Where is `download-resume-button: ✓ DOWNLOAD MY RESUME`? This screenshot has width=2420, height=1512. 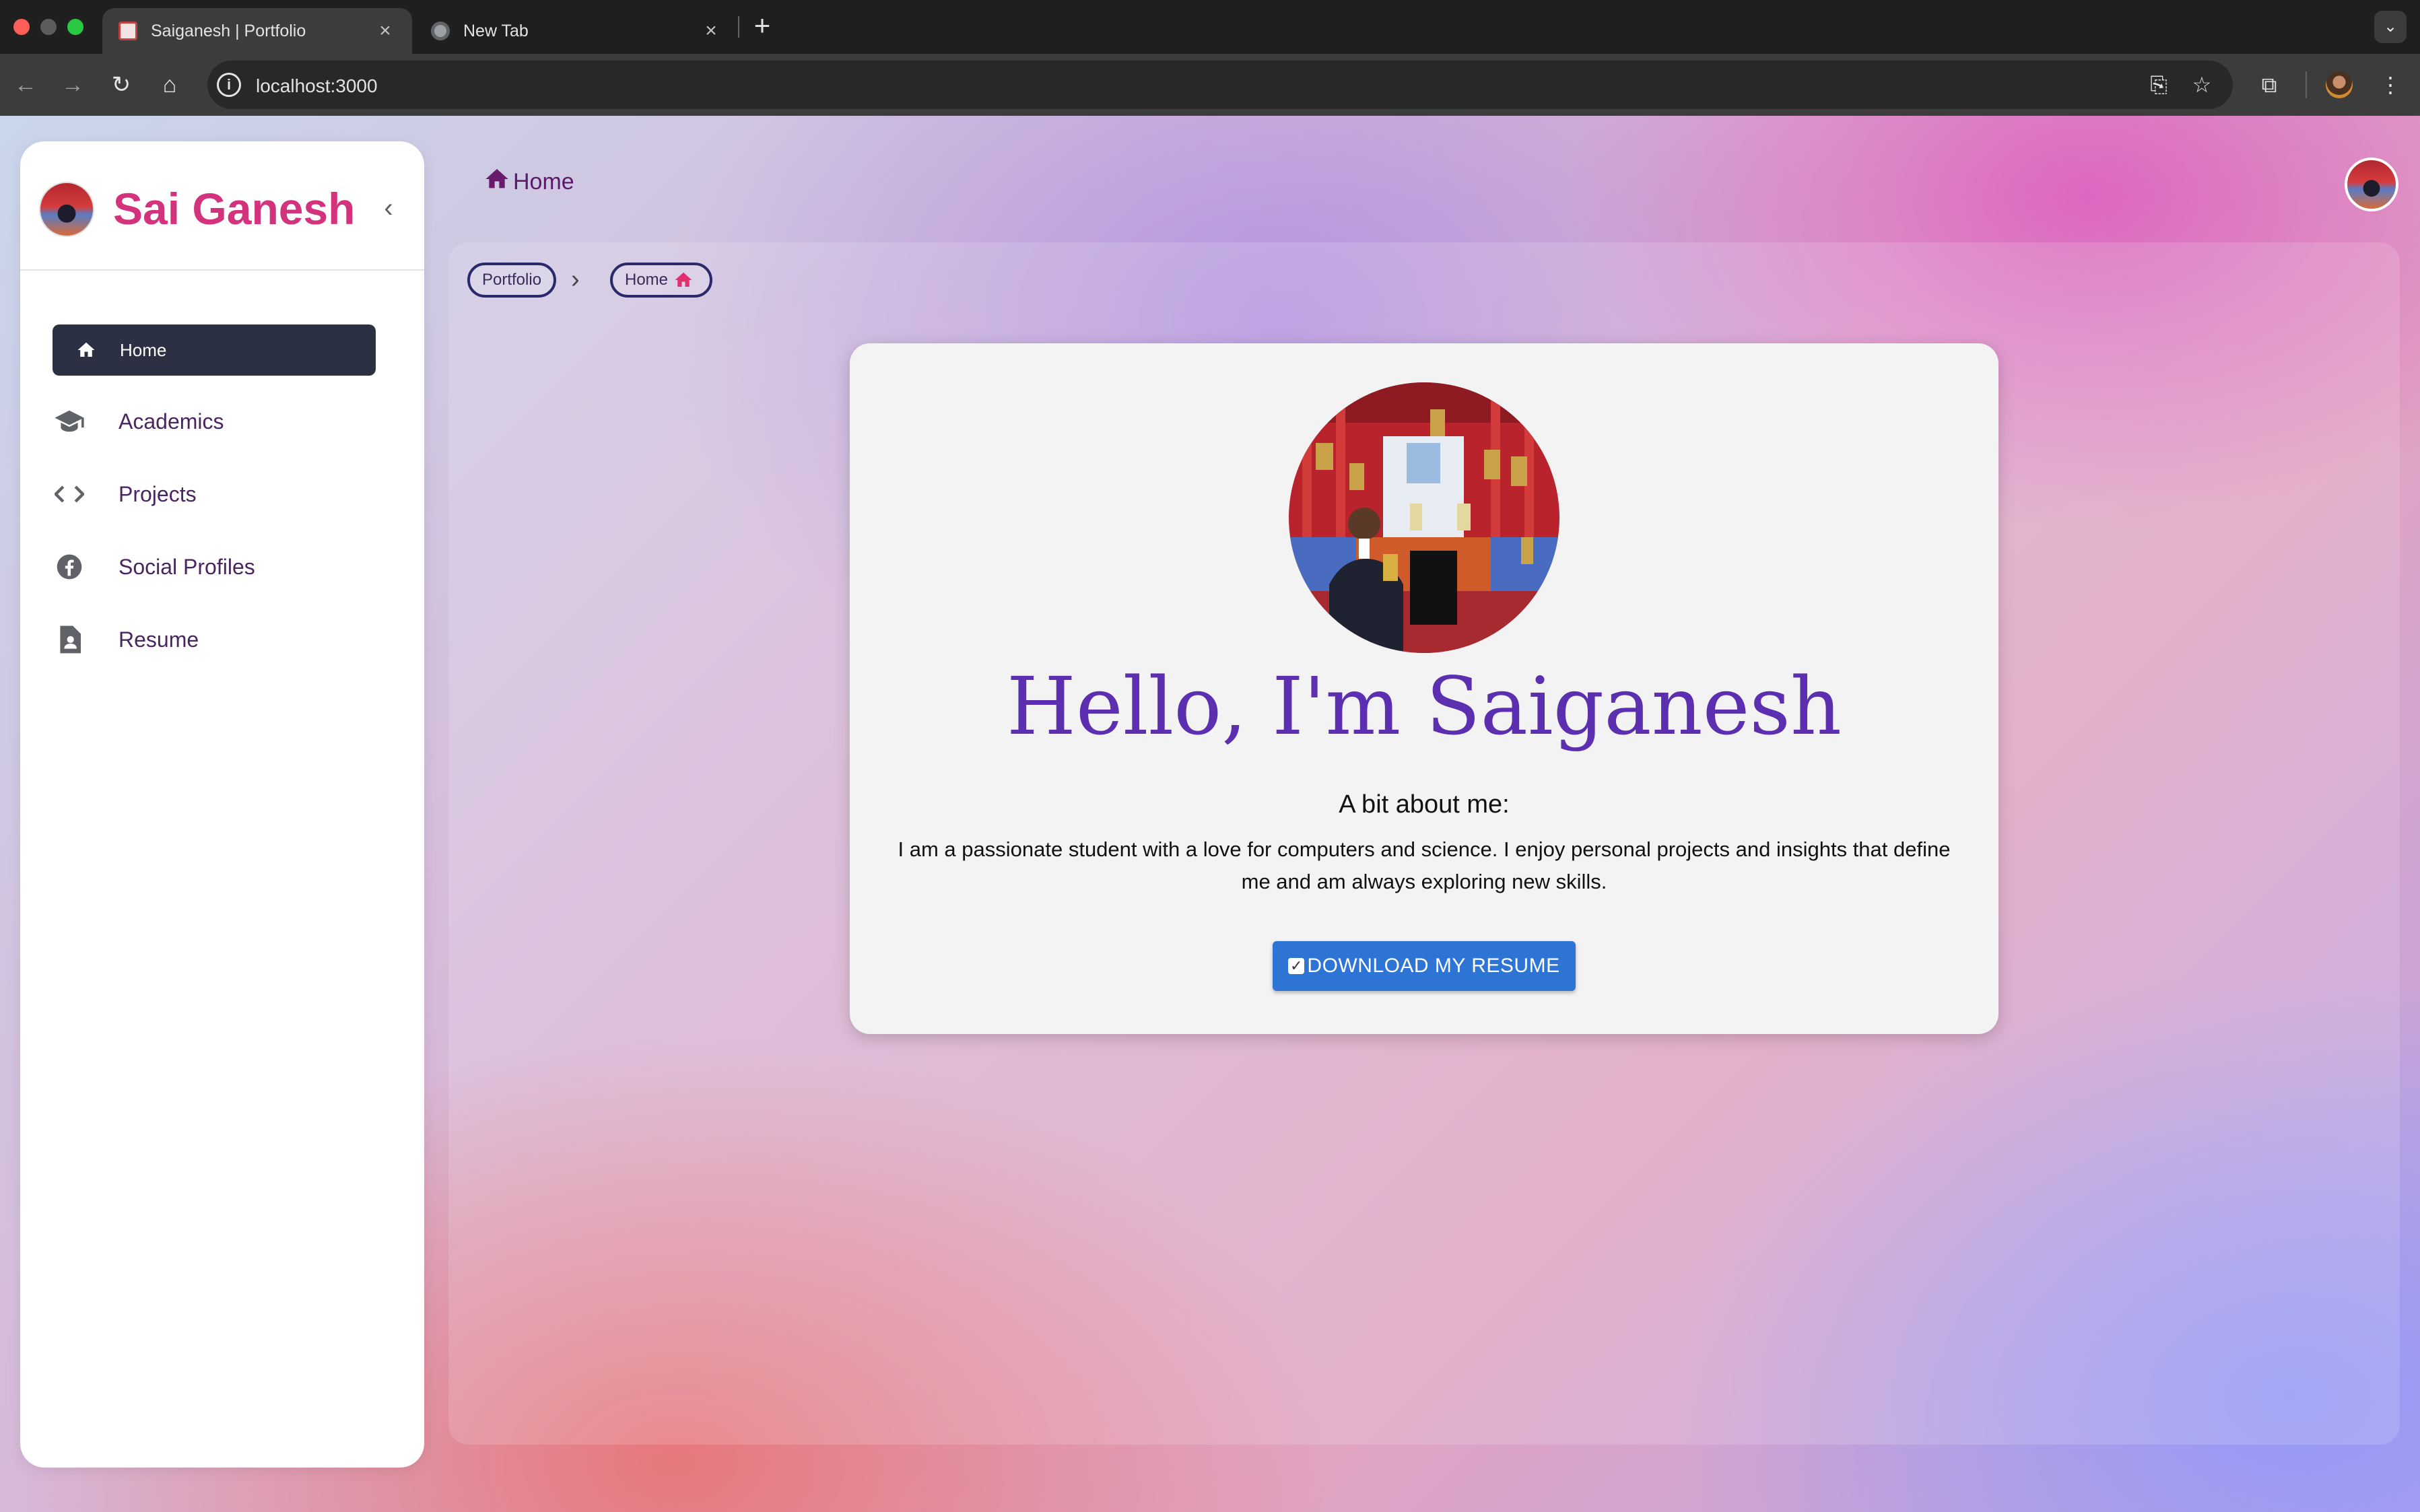 download-resume-button: ✓ DOWNLOAD MY RESUME is located at coordinates (1425, 966).